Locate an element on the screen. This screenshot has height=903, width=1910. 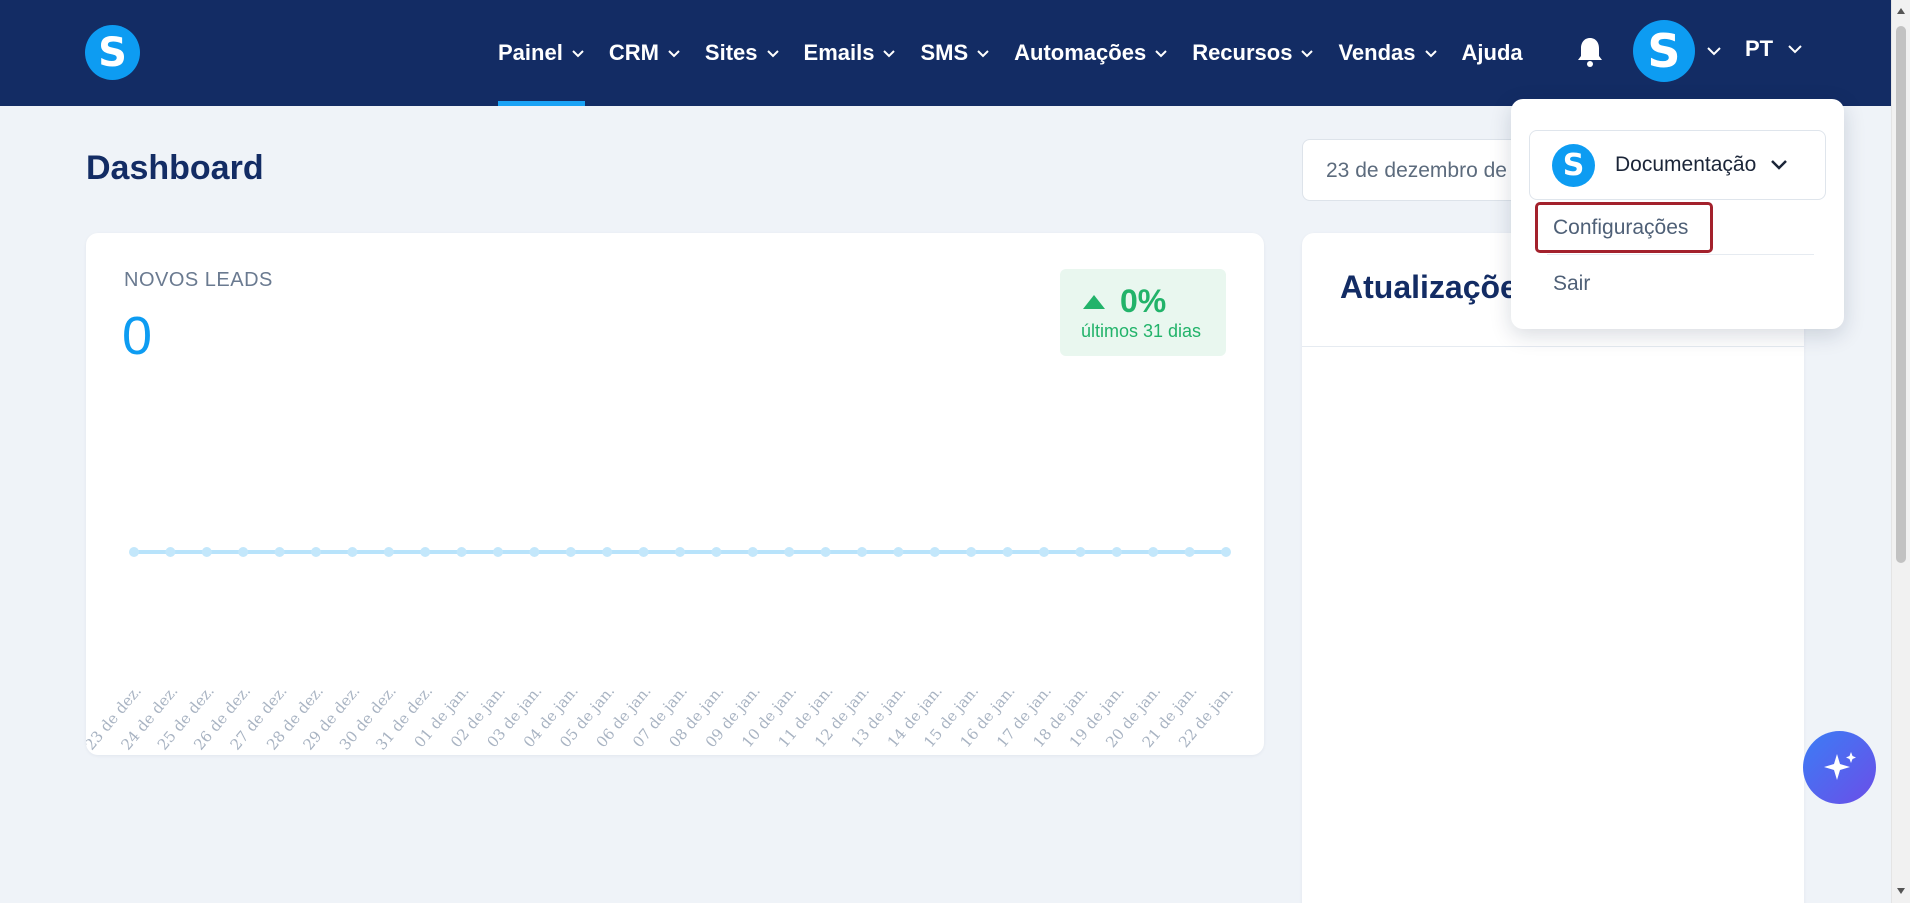
app-logo: S is located at coordinates (112, 52).